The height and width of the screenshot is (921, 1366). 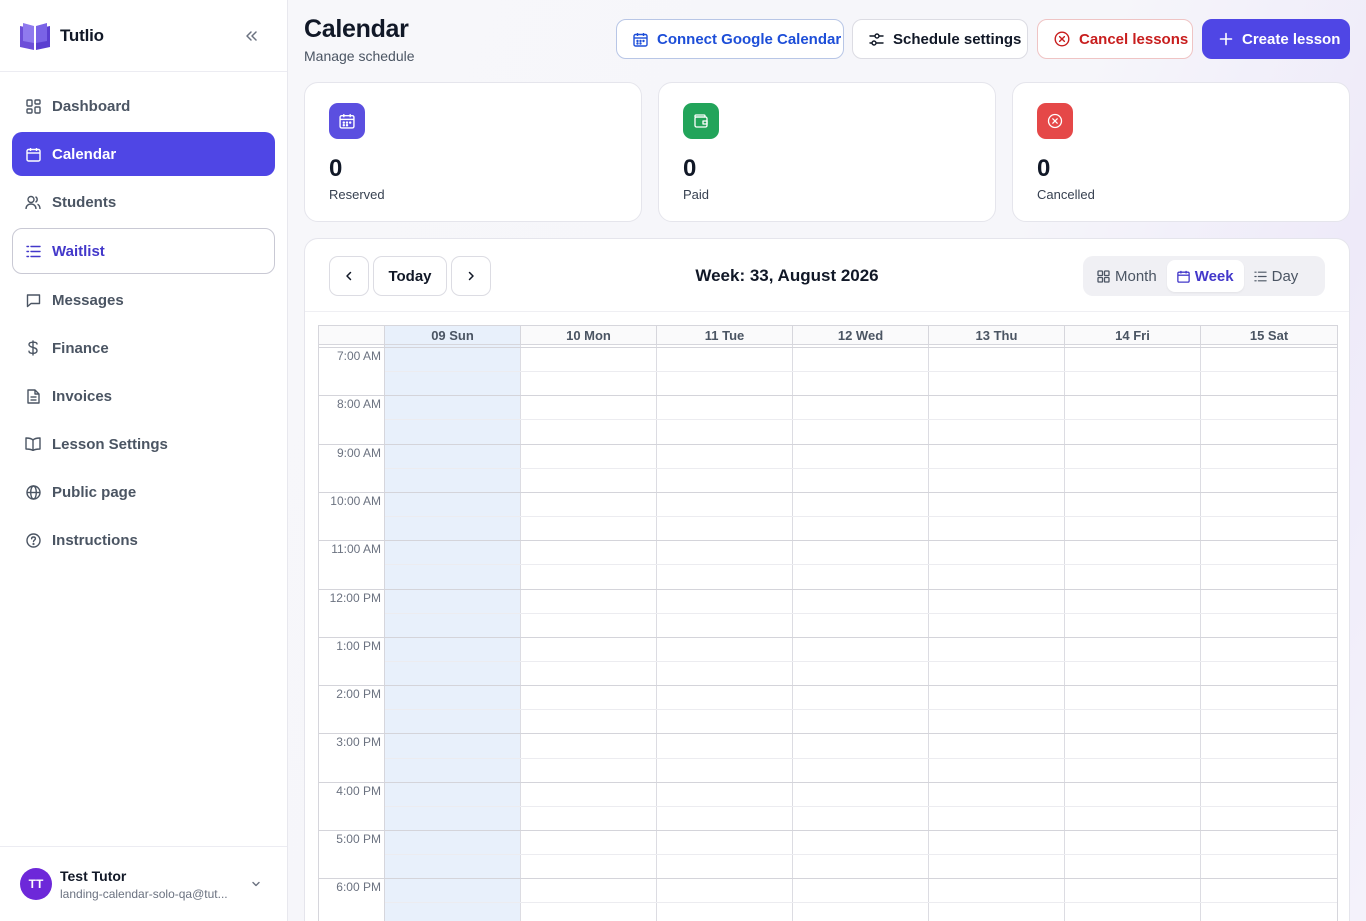 I want to click on time-label: 12:00 PM, so click(x=355, y=597).